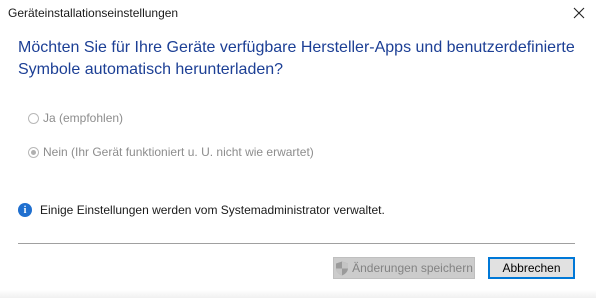 The width and height of the screenshot is (596, 298). I want to click on window-title: Geräteinstallationseinstellungen, so click(93, 13).